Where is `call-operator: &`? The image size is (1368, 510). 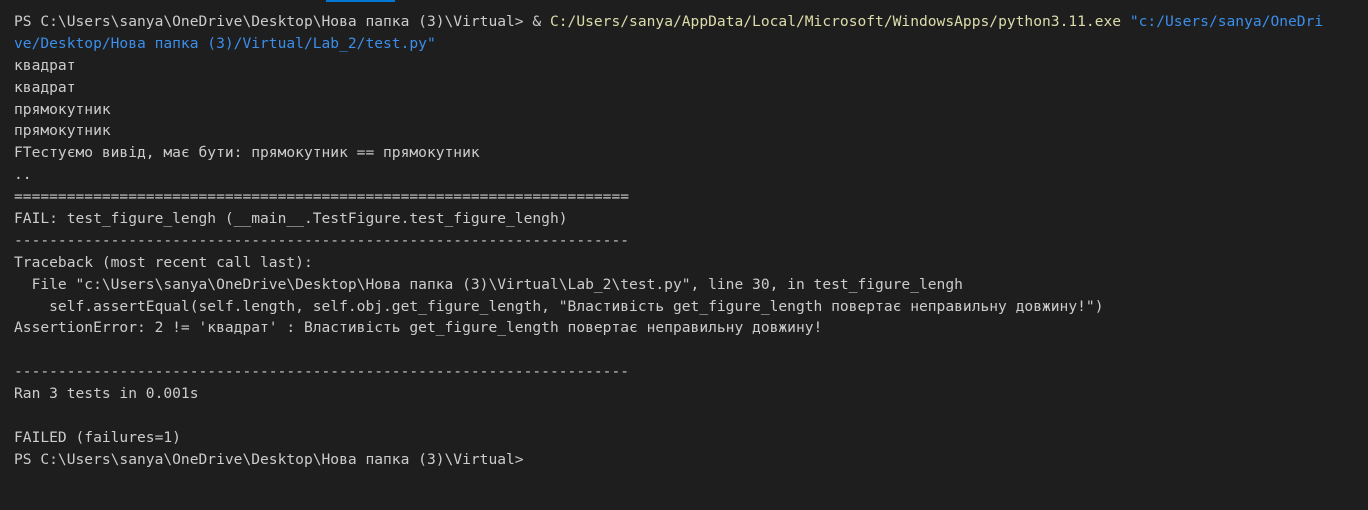 call-operator: & is located at coordinates (541, 21).